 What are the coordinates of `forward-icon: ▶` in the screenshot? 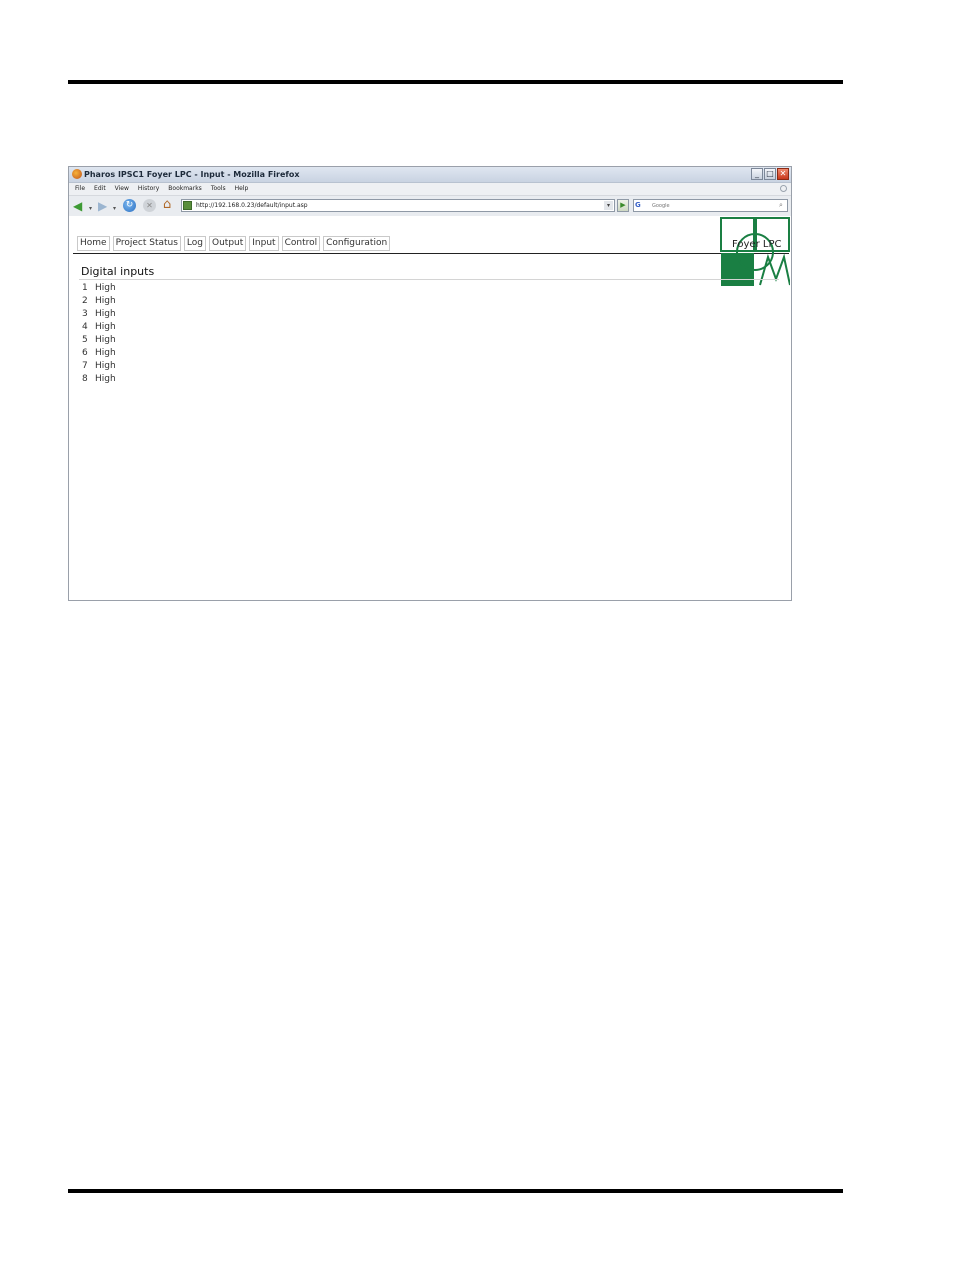 It's located at (102, 206).